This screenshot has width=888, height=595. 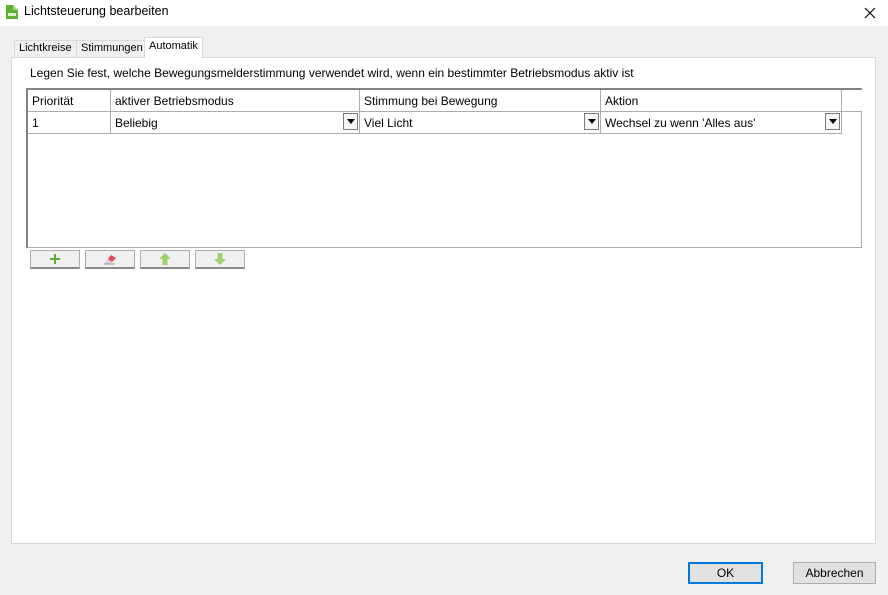 What do you see at coordinates (680, 123) in the screenshot?
I see `action-value: Wechsel zu wenn 'Alles aus'` at bounding box center [680, 123].